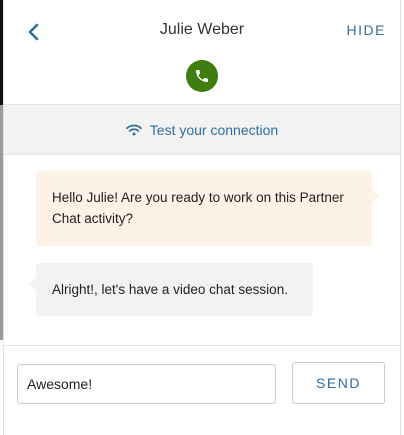 Image resolution: width=404 pixels, height=435 pixels. I want to click on test-connection-link: Test your connection, so click(202, 129).